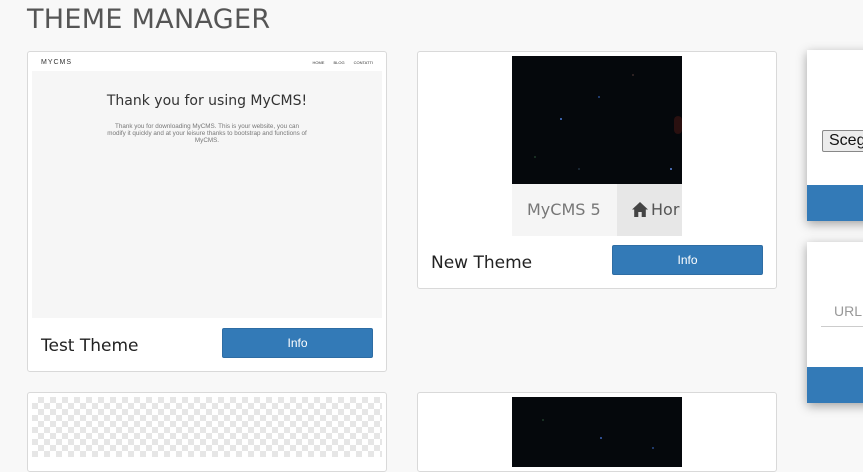 The image size is (863, 472). I want to click on theme-preview-space, so click(597, 432).